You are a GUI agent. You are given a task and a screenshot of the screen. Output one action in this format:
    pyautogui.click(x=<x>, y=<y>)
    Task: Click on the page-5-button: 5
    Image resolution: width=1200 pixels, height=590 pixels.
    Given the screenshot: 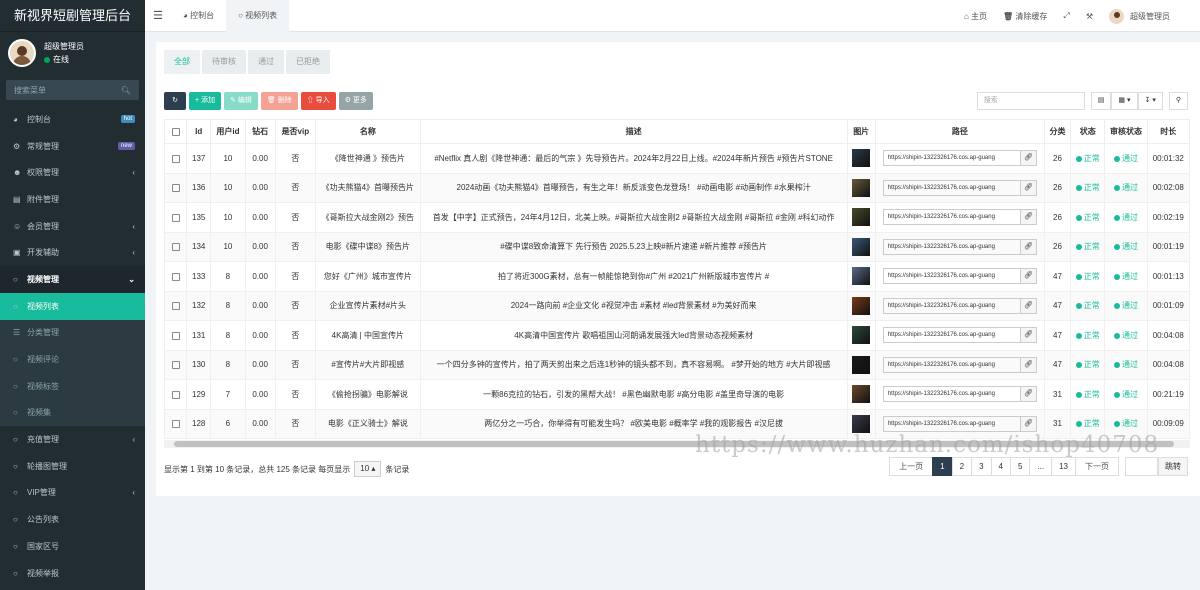 What is the action you would take?
    pyautogui.click(x=1020, y=466)
    